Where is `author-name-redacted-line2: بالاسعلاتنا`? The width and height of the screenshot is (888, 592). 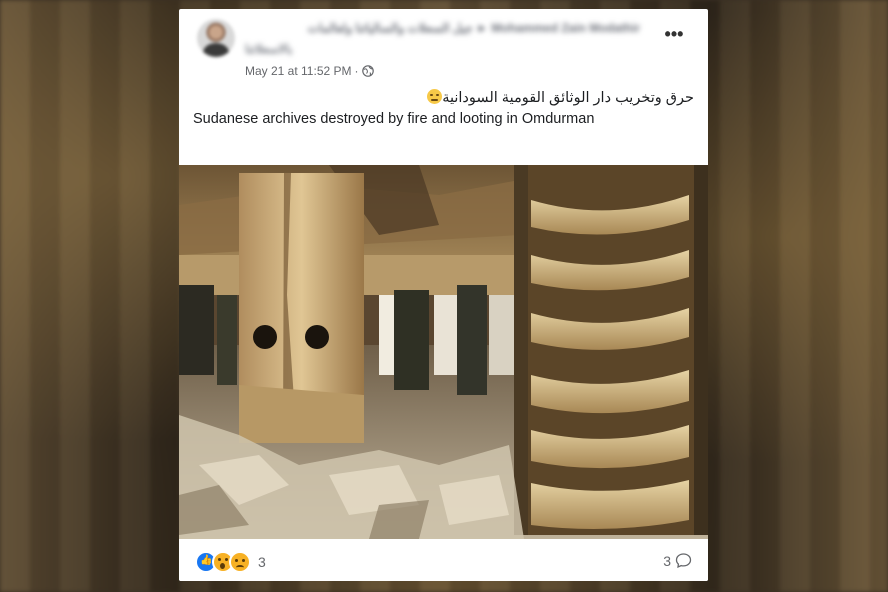 author-name-redacted-line2: بالاسعلاتنا is located at coordinates (269, 49).